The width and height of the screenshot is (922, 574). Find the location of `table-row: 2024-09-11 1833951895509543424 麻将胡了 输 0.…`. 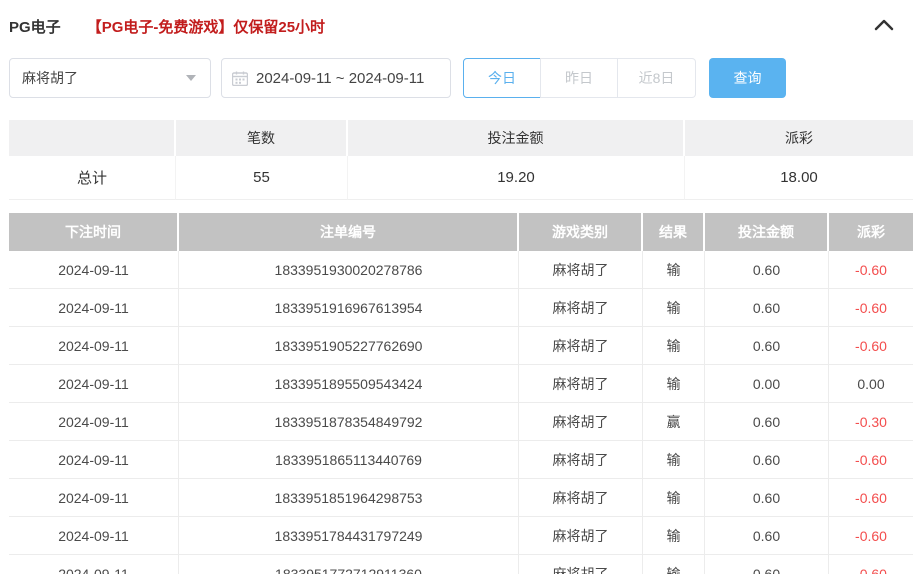

table-row: 2024-09-11 1833951895509543424 麻将胡了 输 0.… is located at coordinates (461, 384).